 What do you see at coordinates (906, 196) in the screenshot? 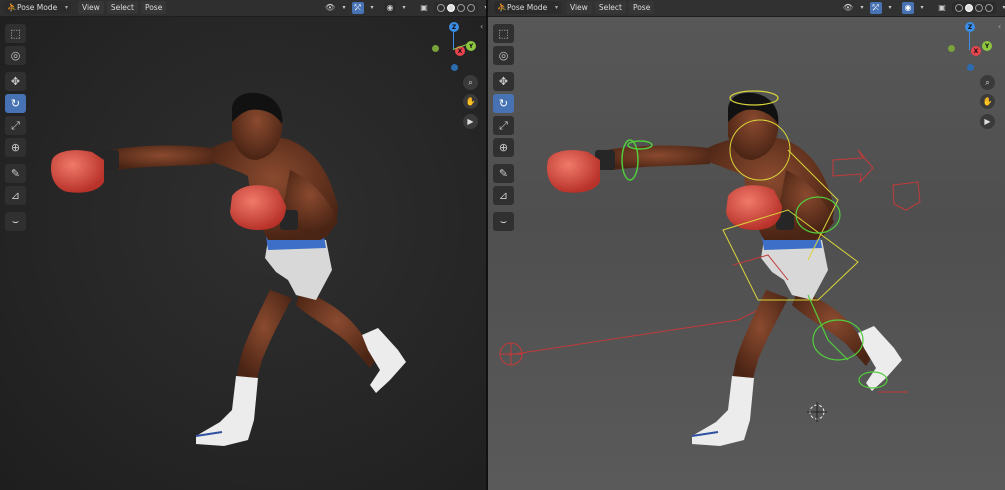
I see `prop-control` at bounding box center [906, 196].